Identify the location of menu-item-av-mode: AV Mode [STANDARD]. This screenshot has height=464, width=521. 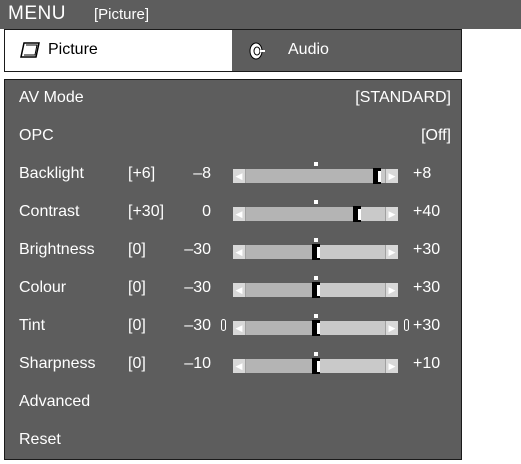
(233, 98).